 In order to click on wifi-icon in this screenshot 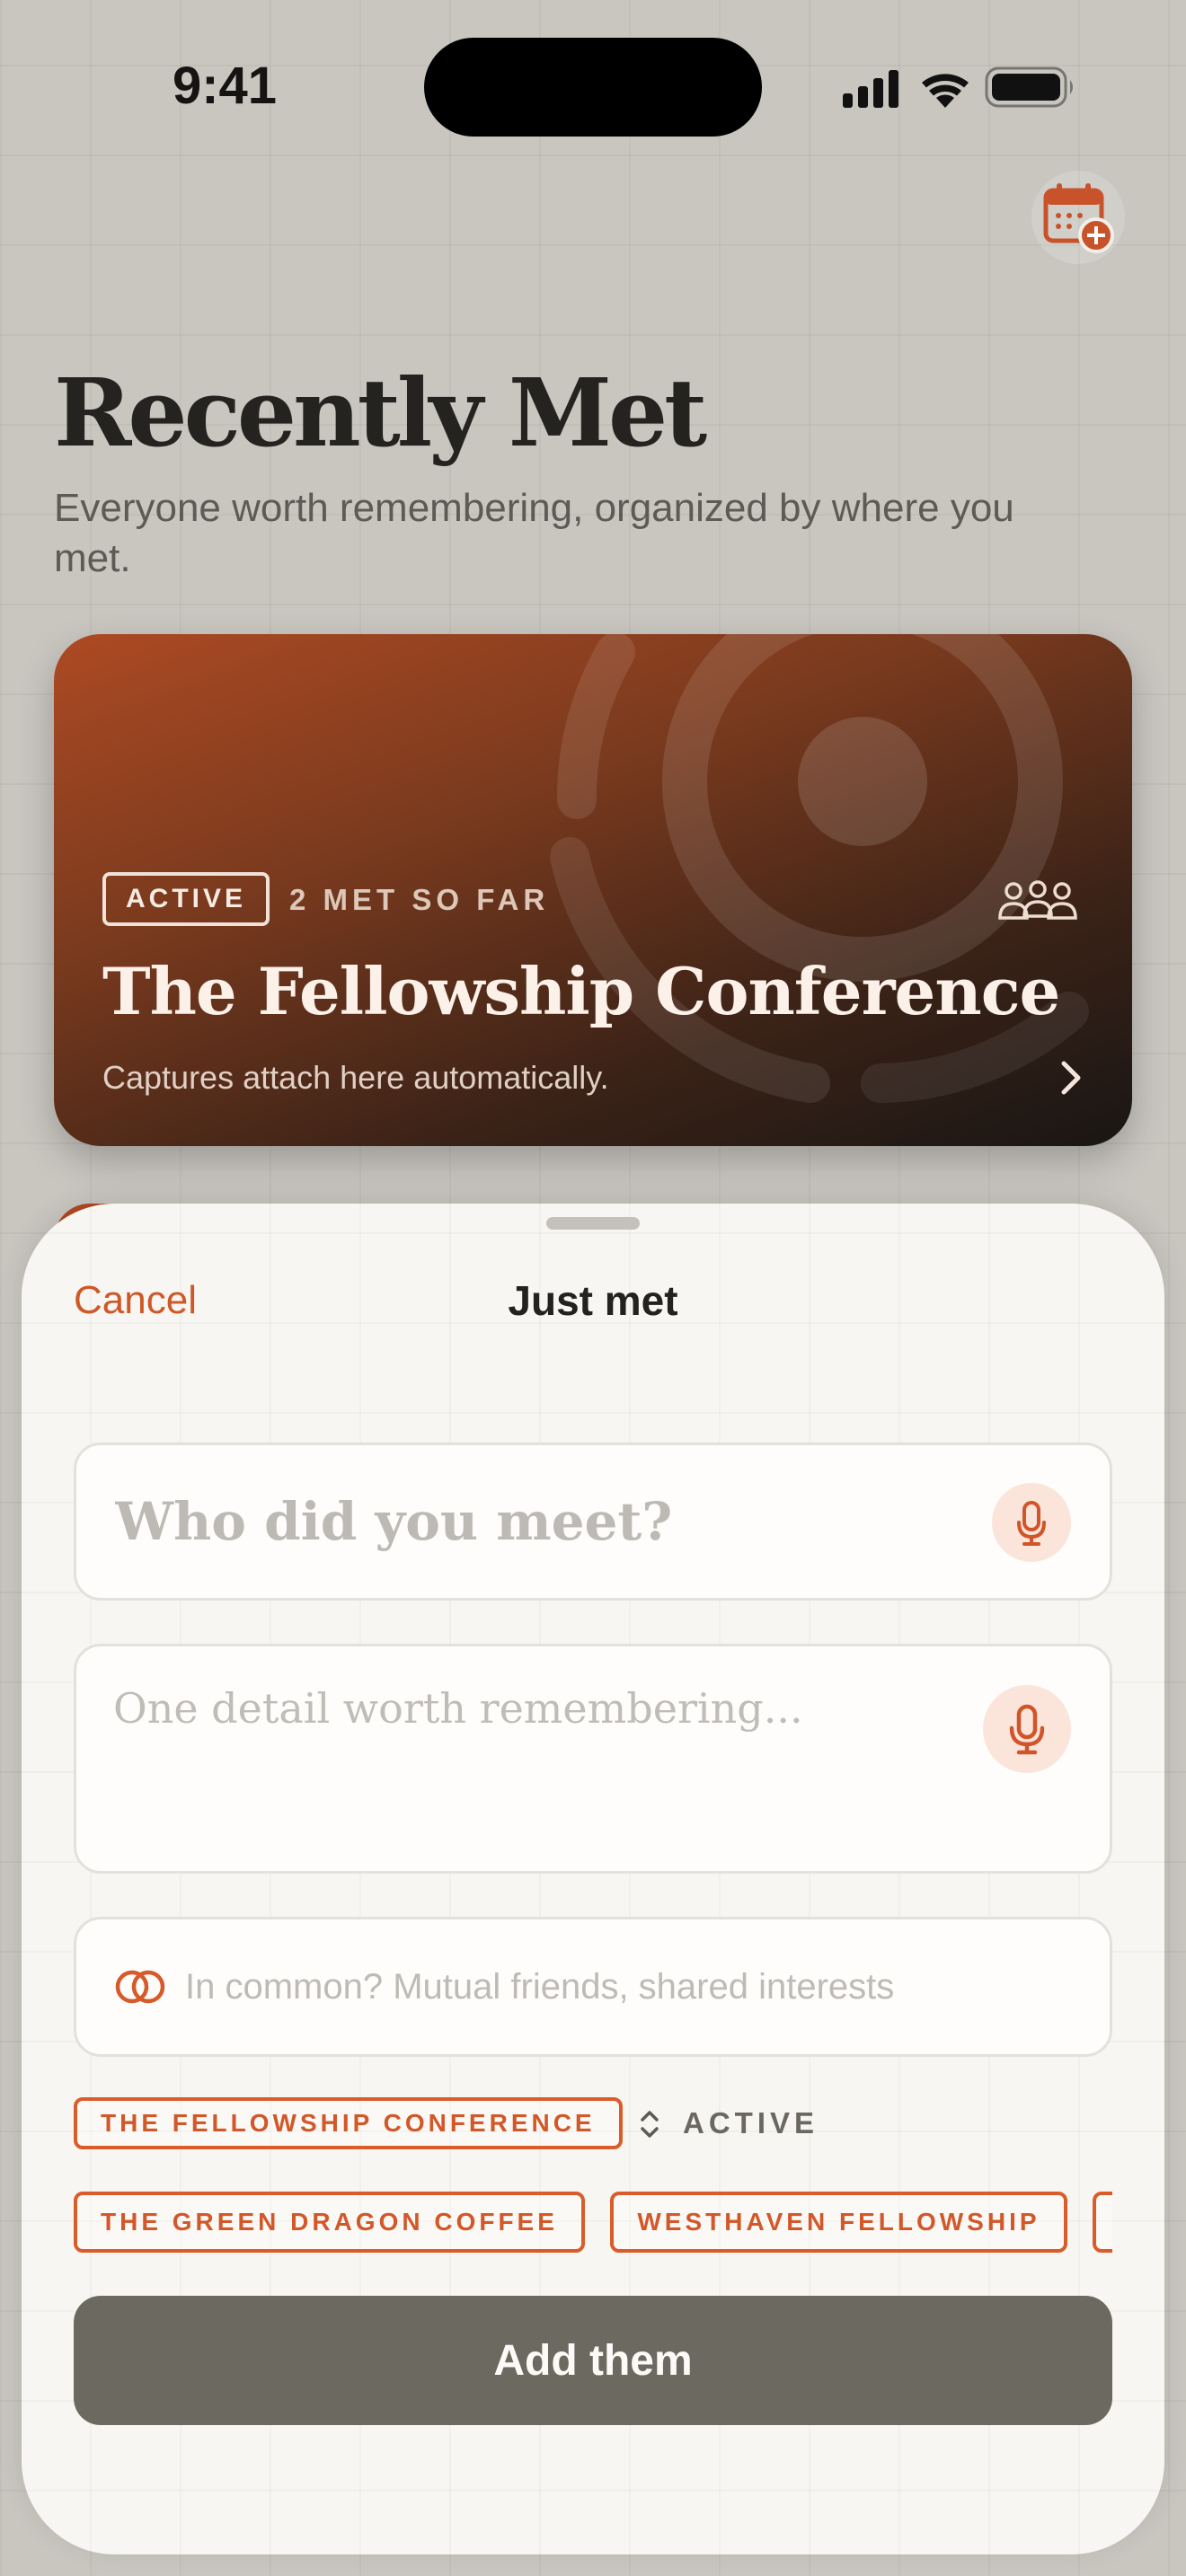, I will do `click(945, 91)`.